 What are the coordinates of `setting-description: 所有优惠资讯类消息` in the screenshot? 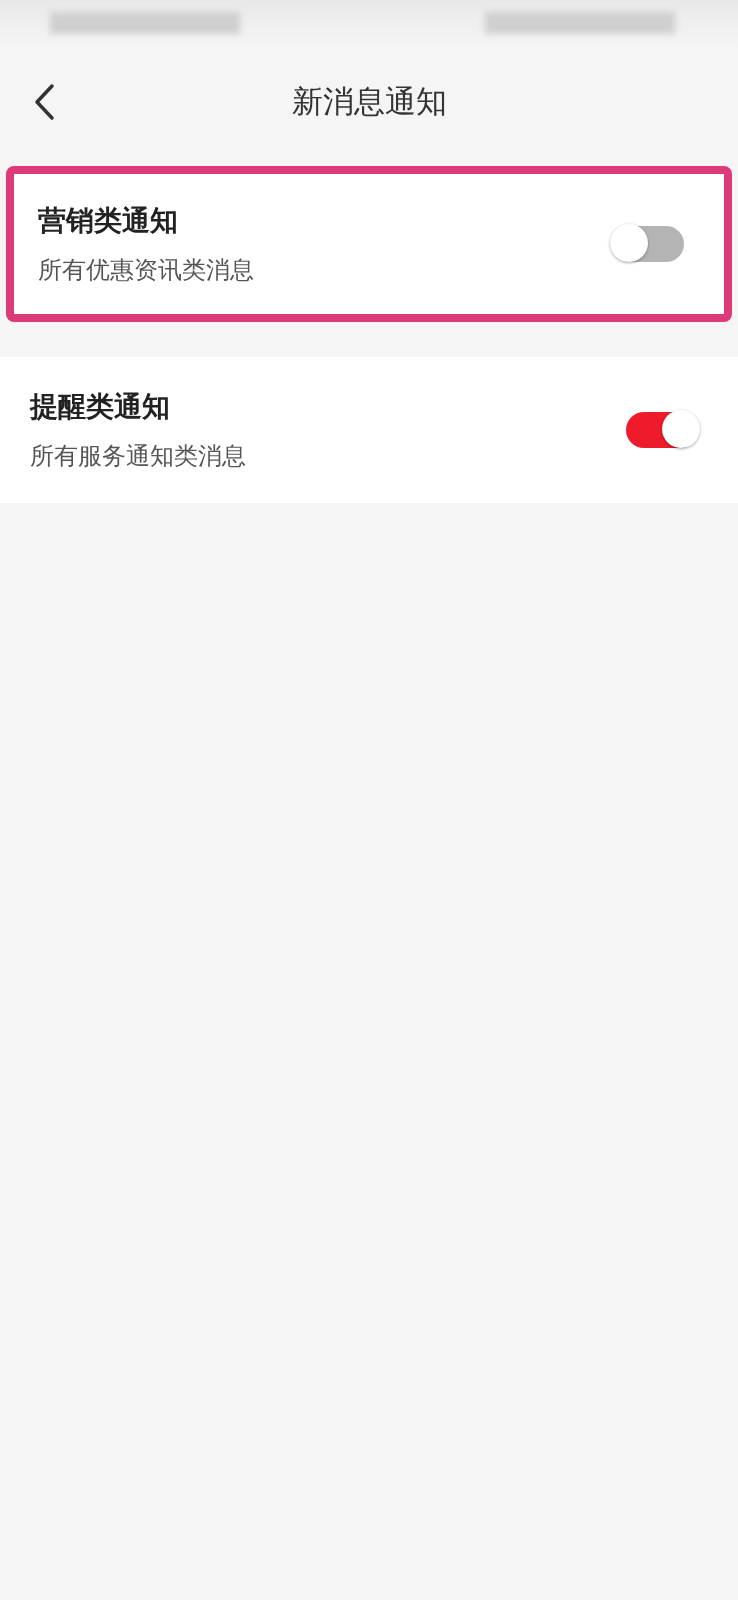 It's located at (146, 270).